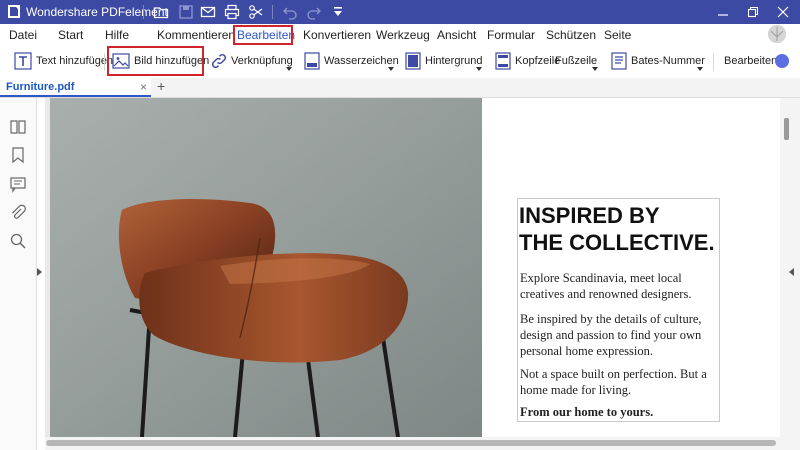 The width and height of the screenshot is (800, 450). What do you see at coordinates (70, 35) in the screenshot?
I see `menu-start: Start` at bounding box center [70, 35].